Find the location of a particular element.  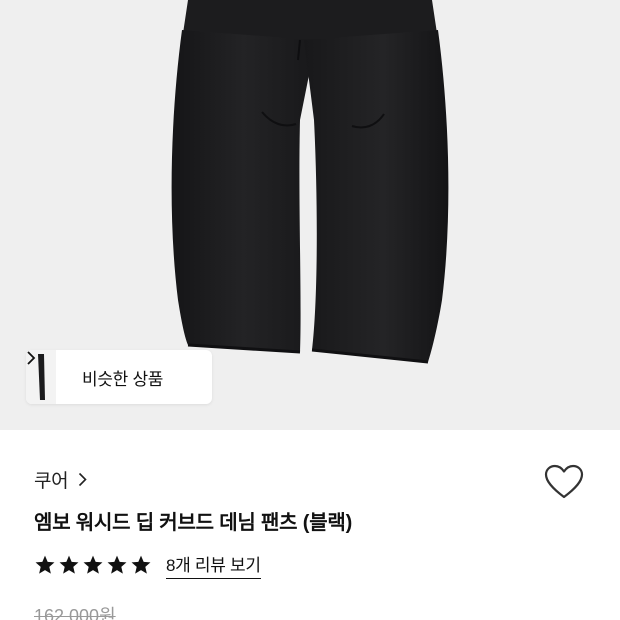

product-title: 엠보 워시드 딥 커브드 데님 팬츠 (블랙) is located at coordinates (193, 523).